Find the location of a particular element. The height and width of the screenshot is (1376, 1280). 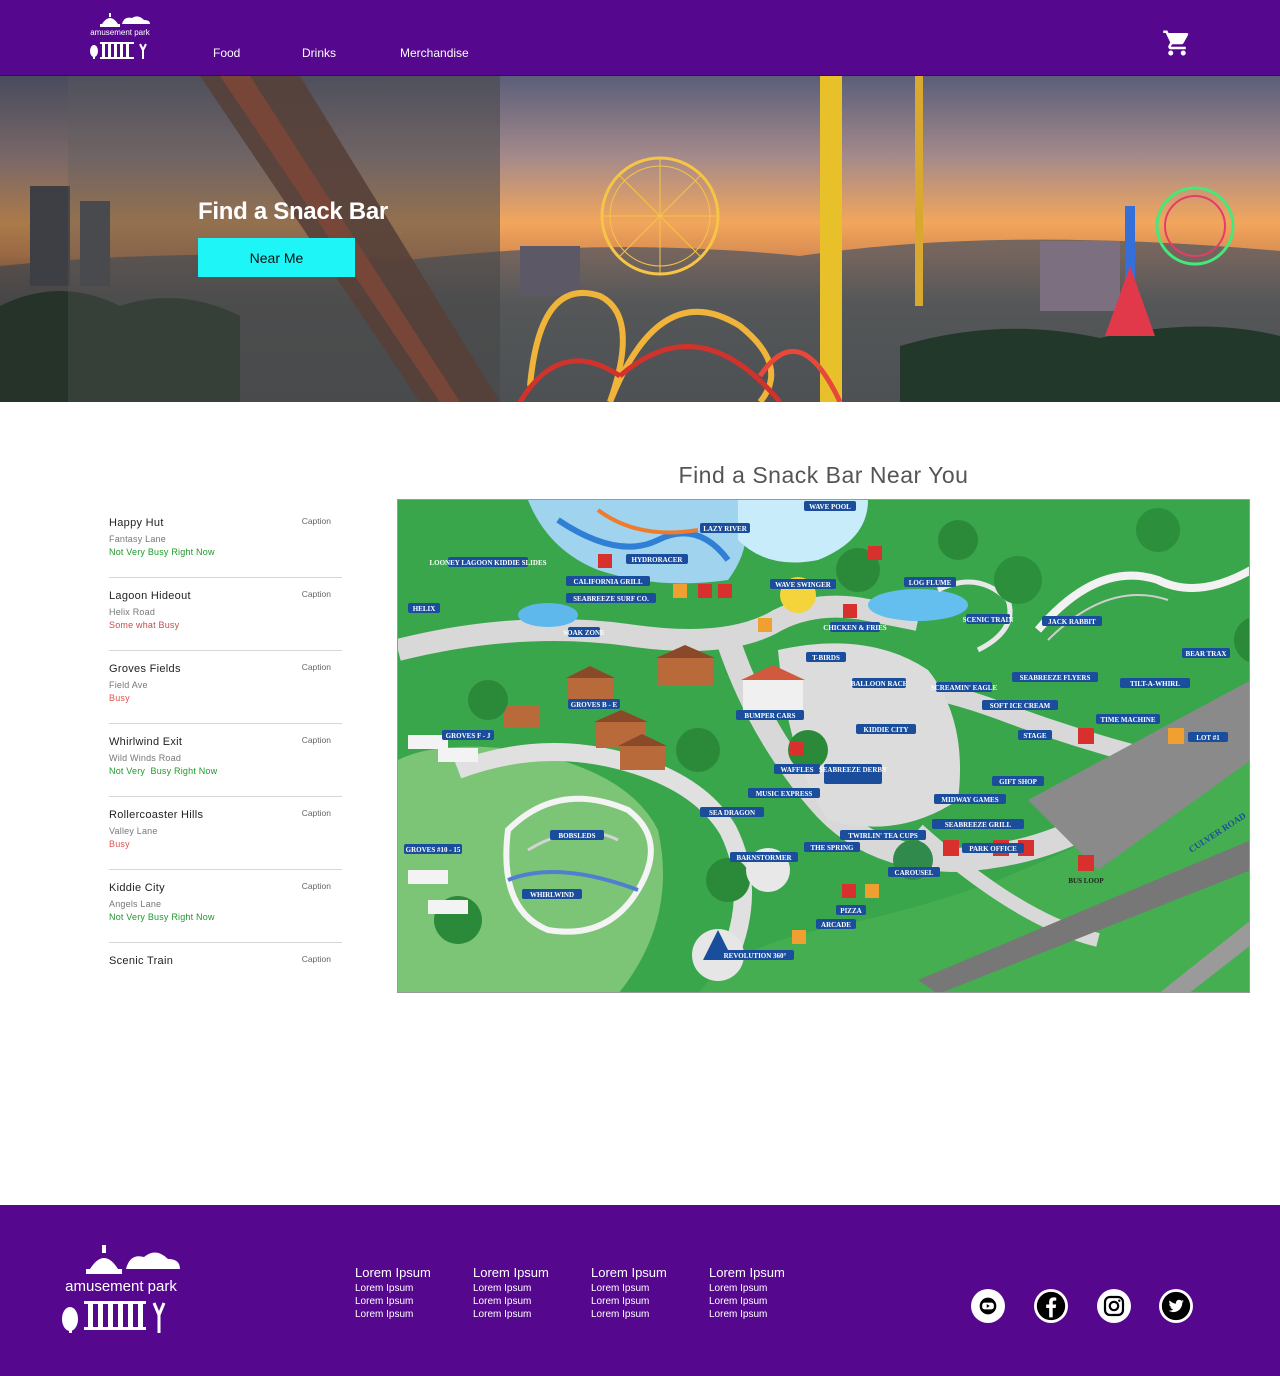

facebook-icon is located at coordinates (1051, 1306).